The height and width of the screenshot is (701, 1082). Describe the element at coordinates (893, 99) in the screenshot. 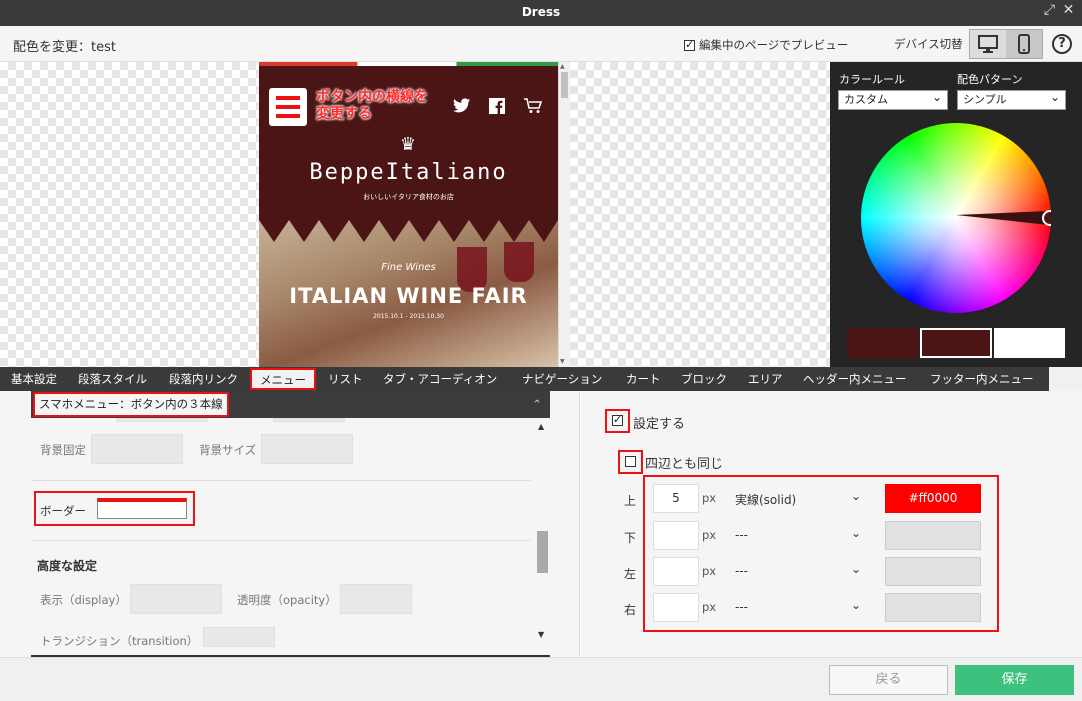

I see `color-rule-select: カスタム` at that location.